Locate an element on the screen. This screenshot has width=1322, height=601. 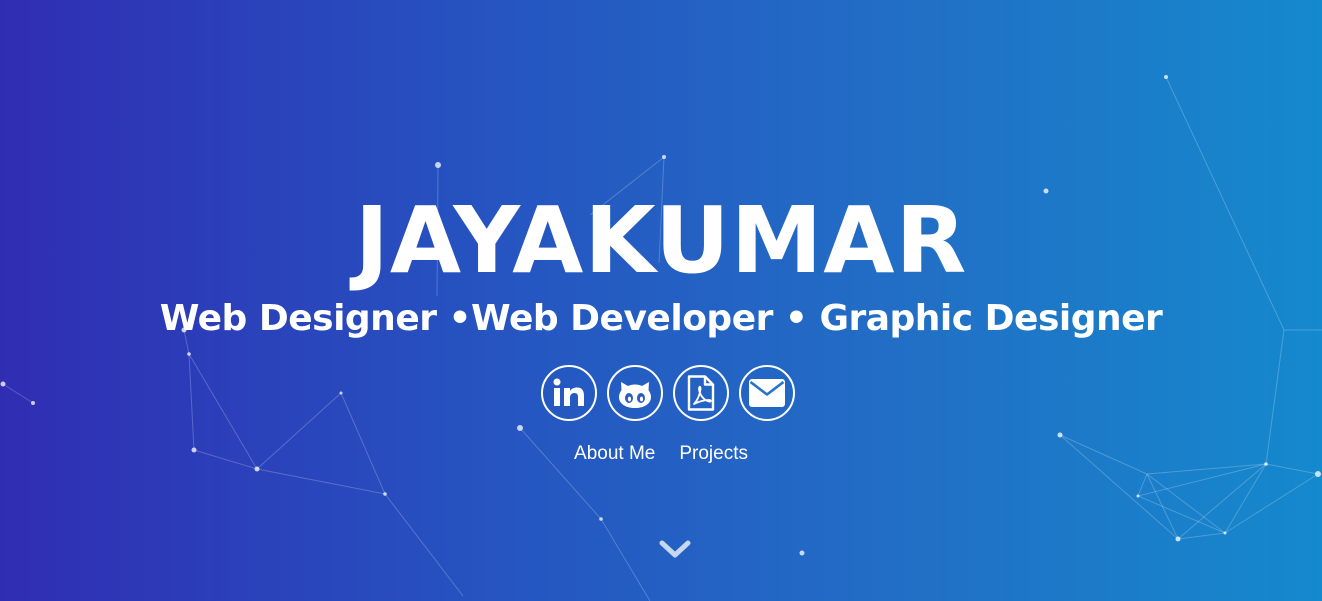
resume-button is located at coordinates (701, 393).